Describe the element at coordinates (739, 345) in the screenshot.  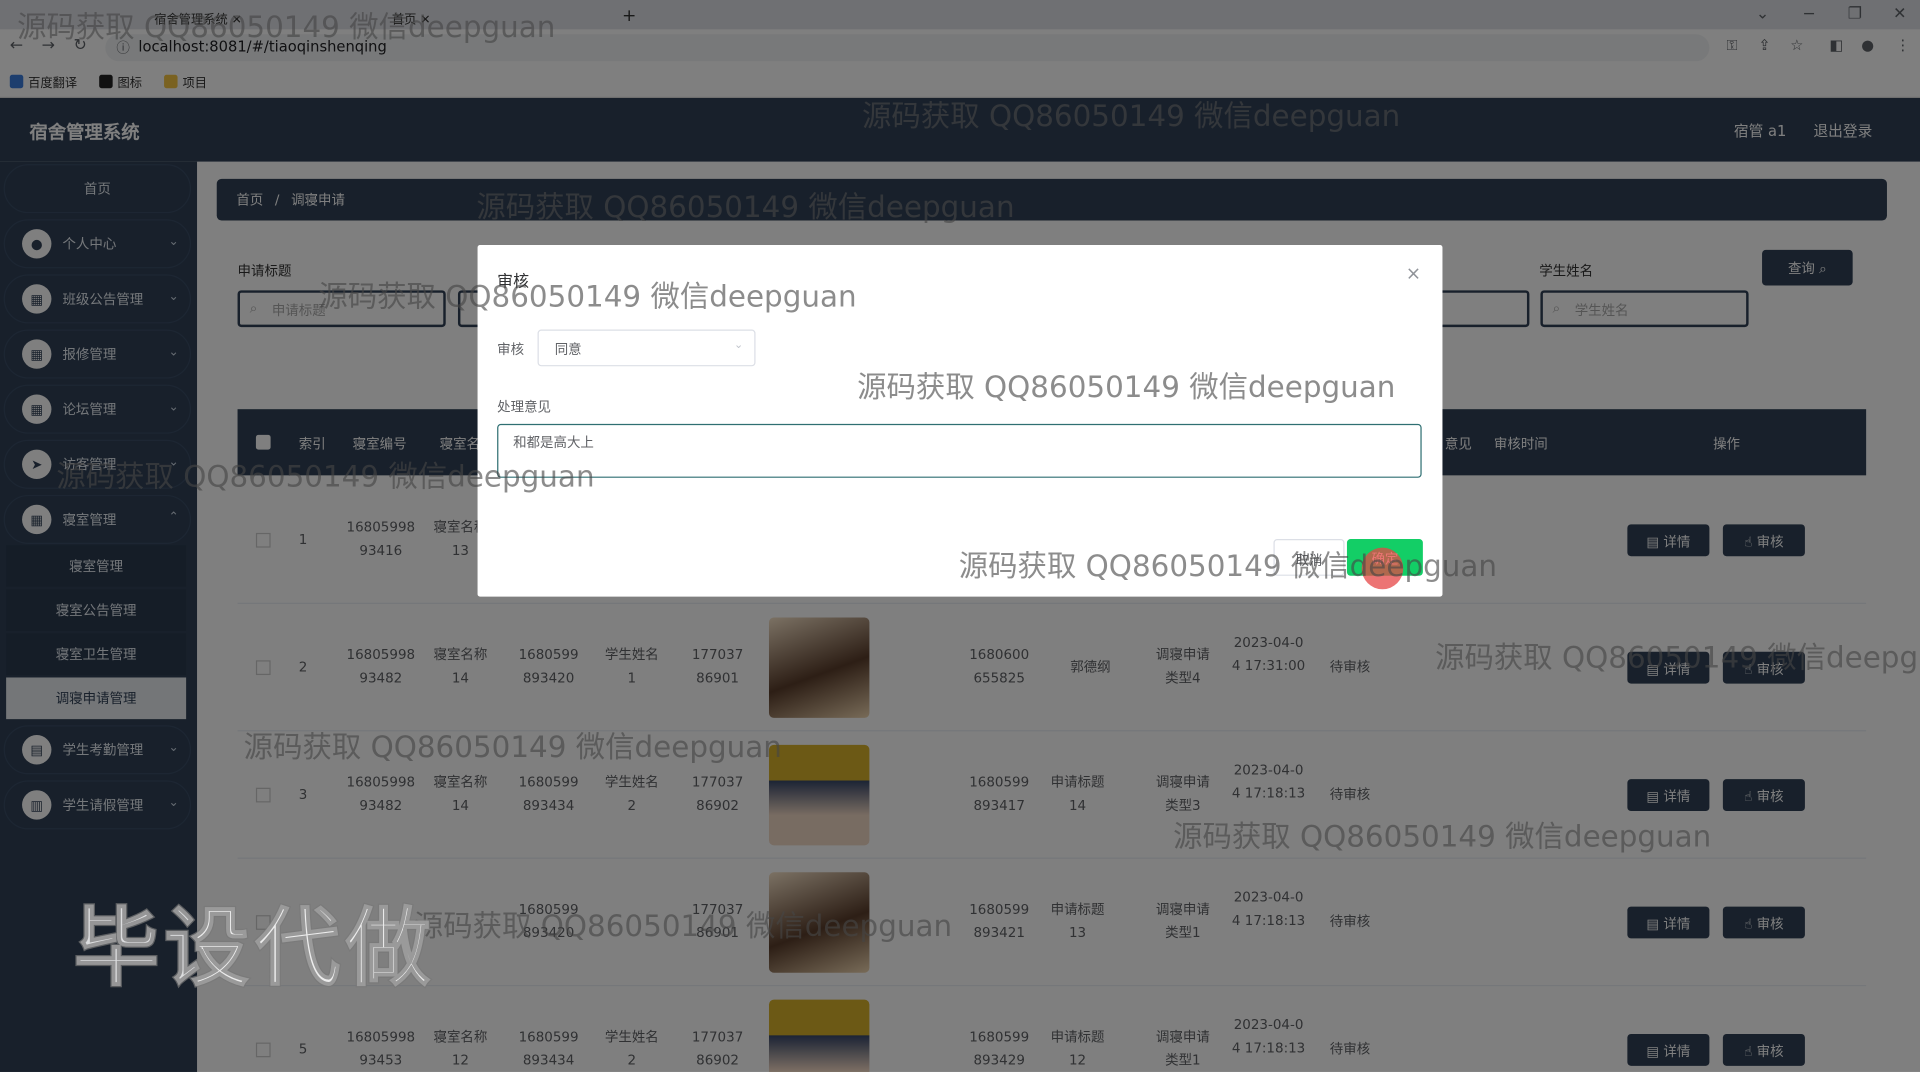
I see `chevron-down-icon: ⌄` at that location.